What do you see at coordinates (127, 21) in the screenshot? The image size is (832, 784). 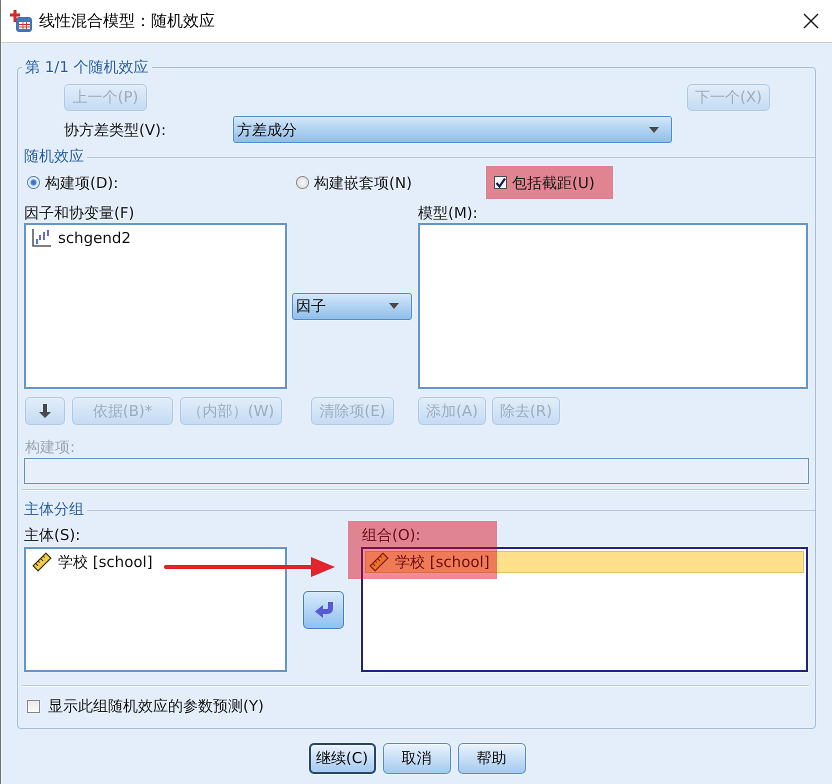 I see `window-title: 线性混合模型：随机效应` at bounding box center [127, 21].